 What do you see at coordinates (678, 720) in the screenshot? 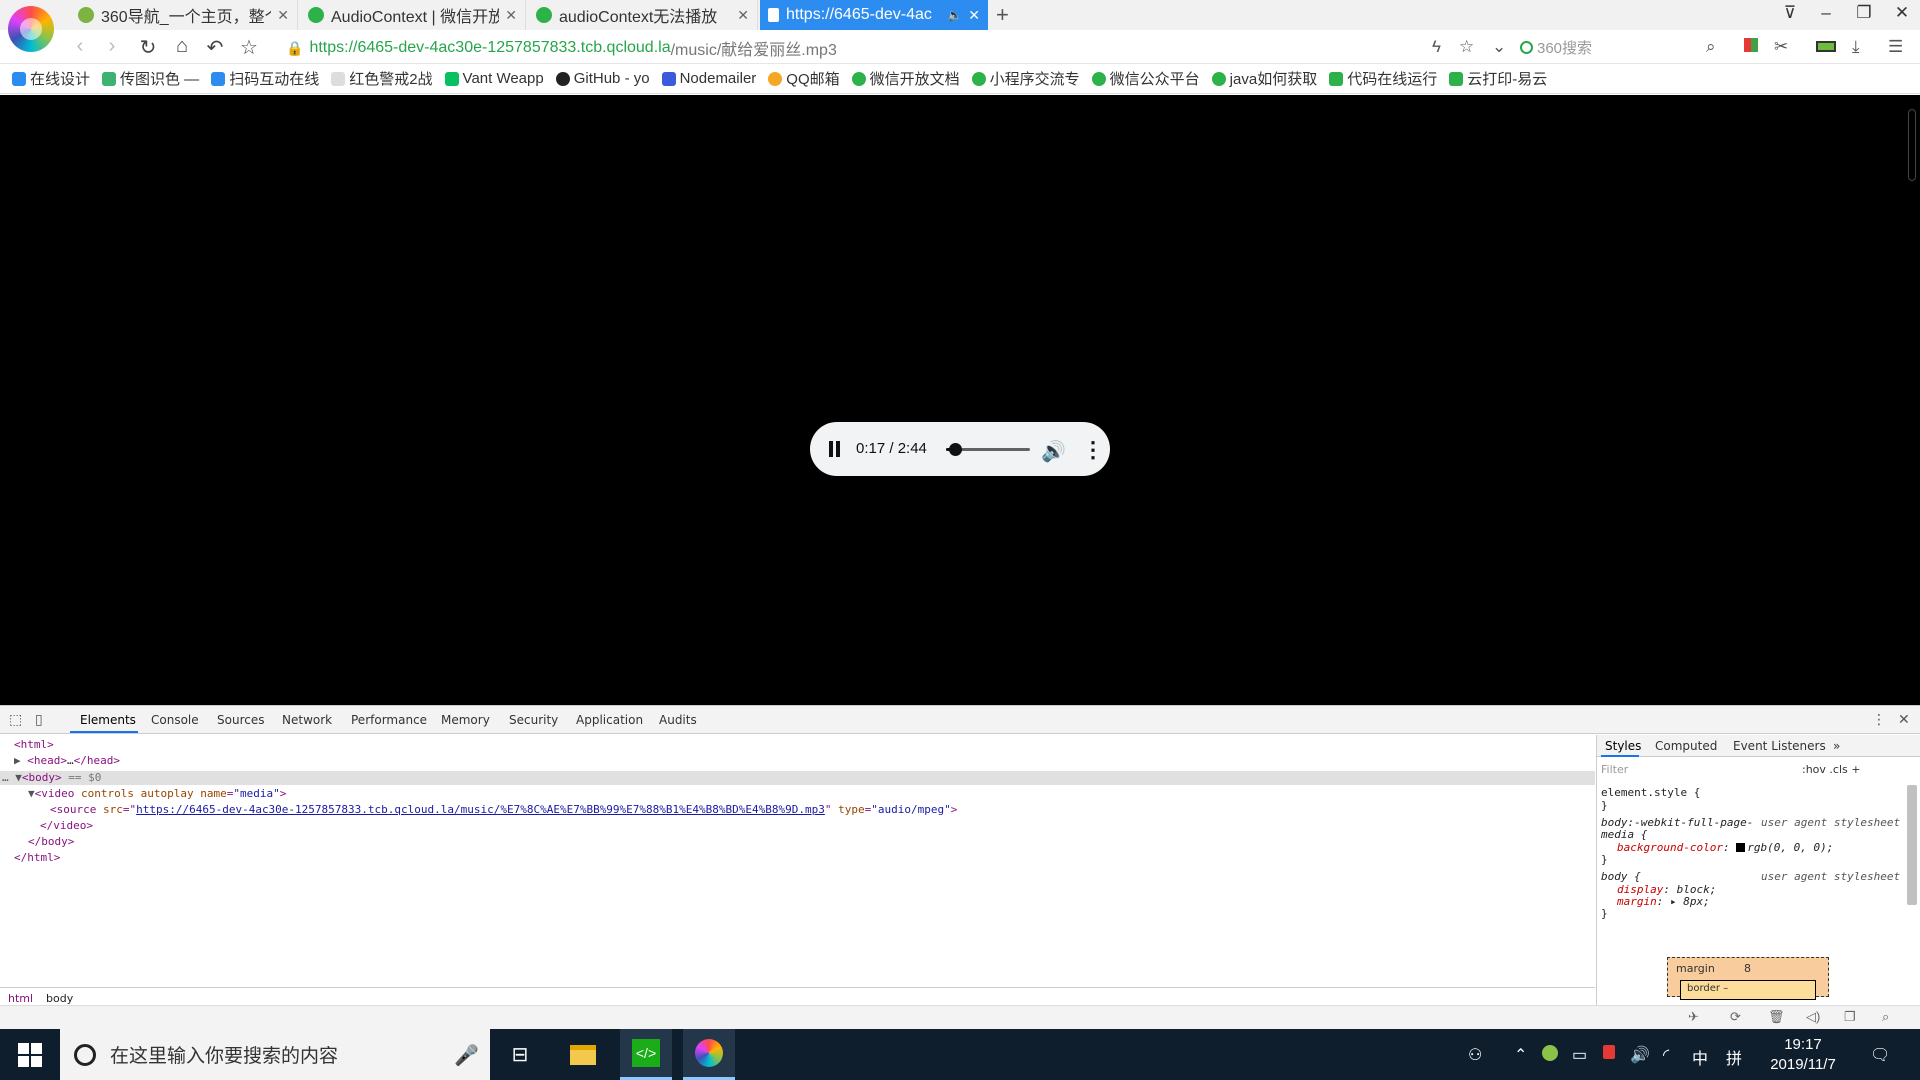
I see `tab-audits: Audits` at bounding box center [678, 720].